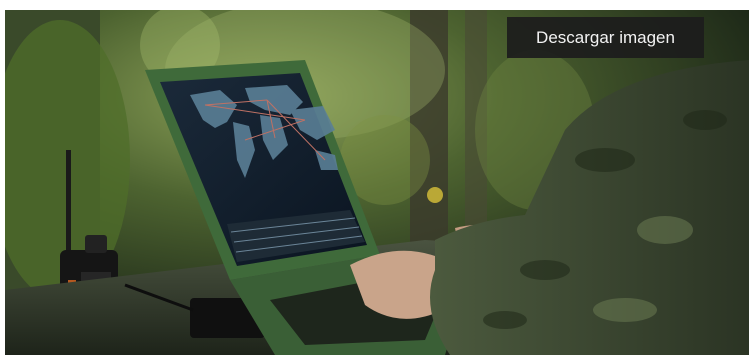 The image size is (749, 355). I want to click on download-image-button: Descargar imagen, so click(605, 37).